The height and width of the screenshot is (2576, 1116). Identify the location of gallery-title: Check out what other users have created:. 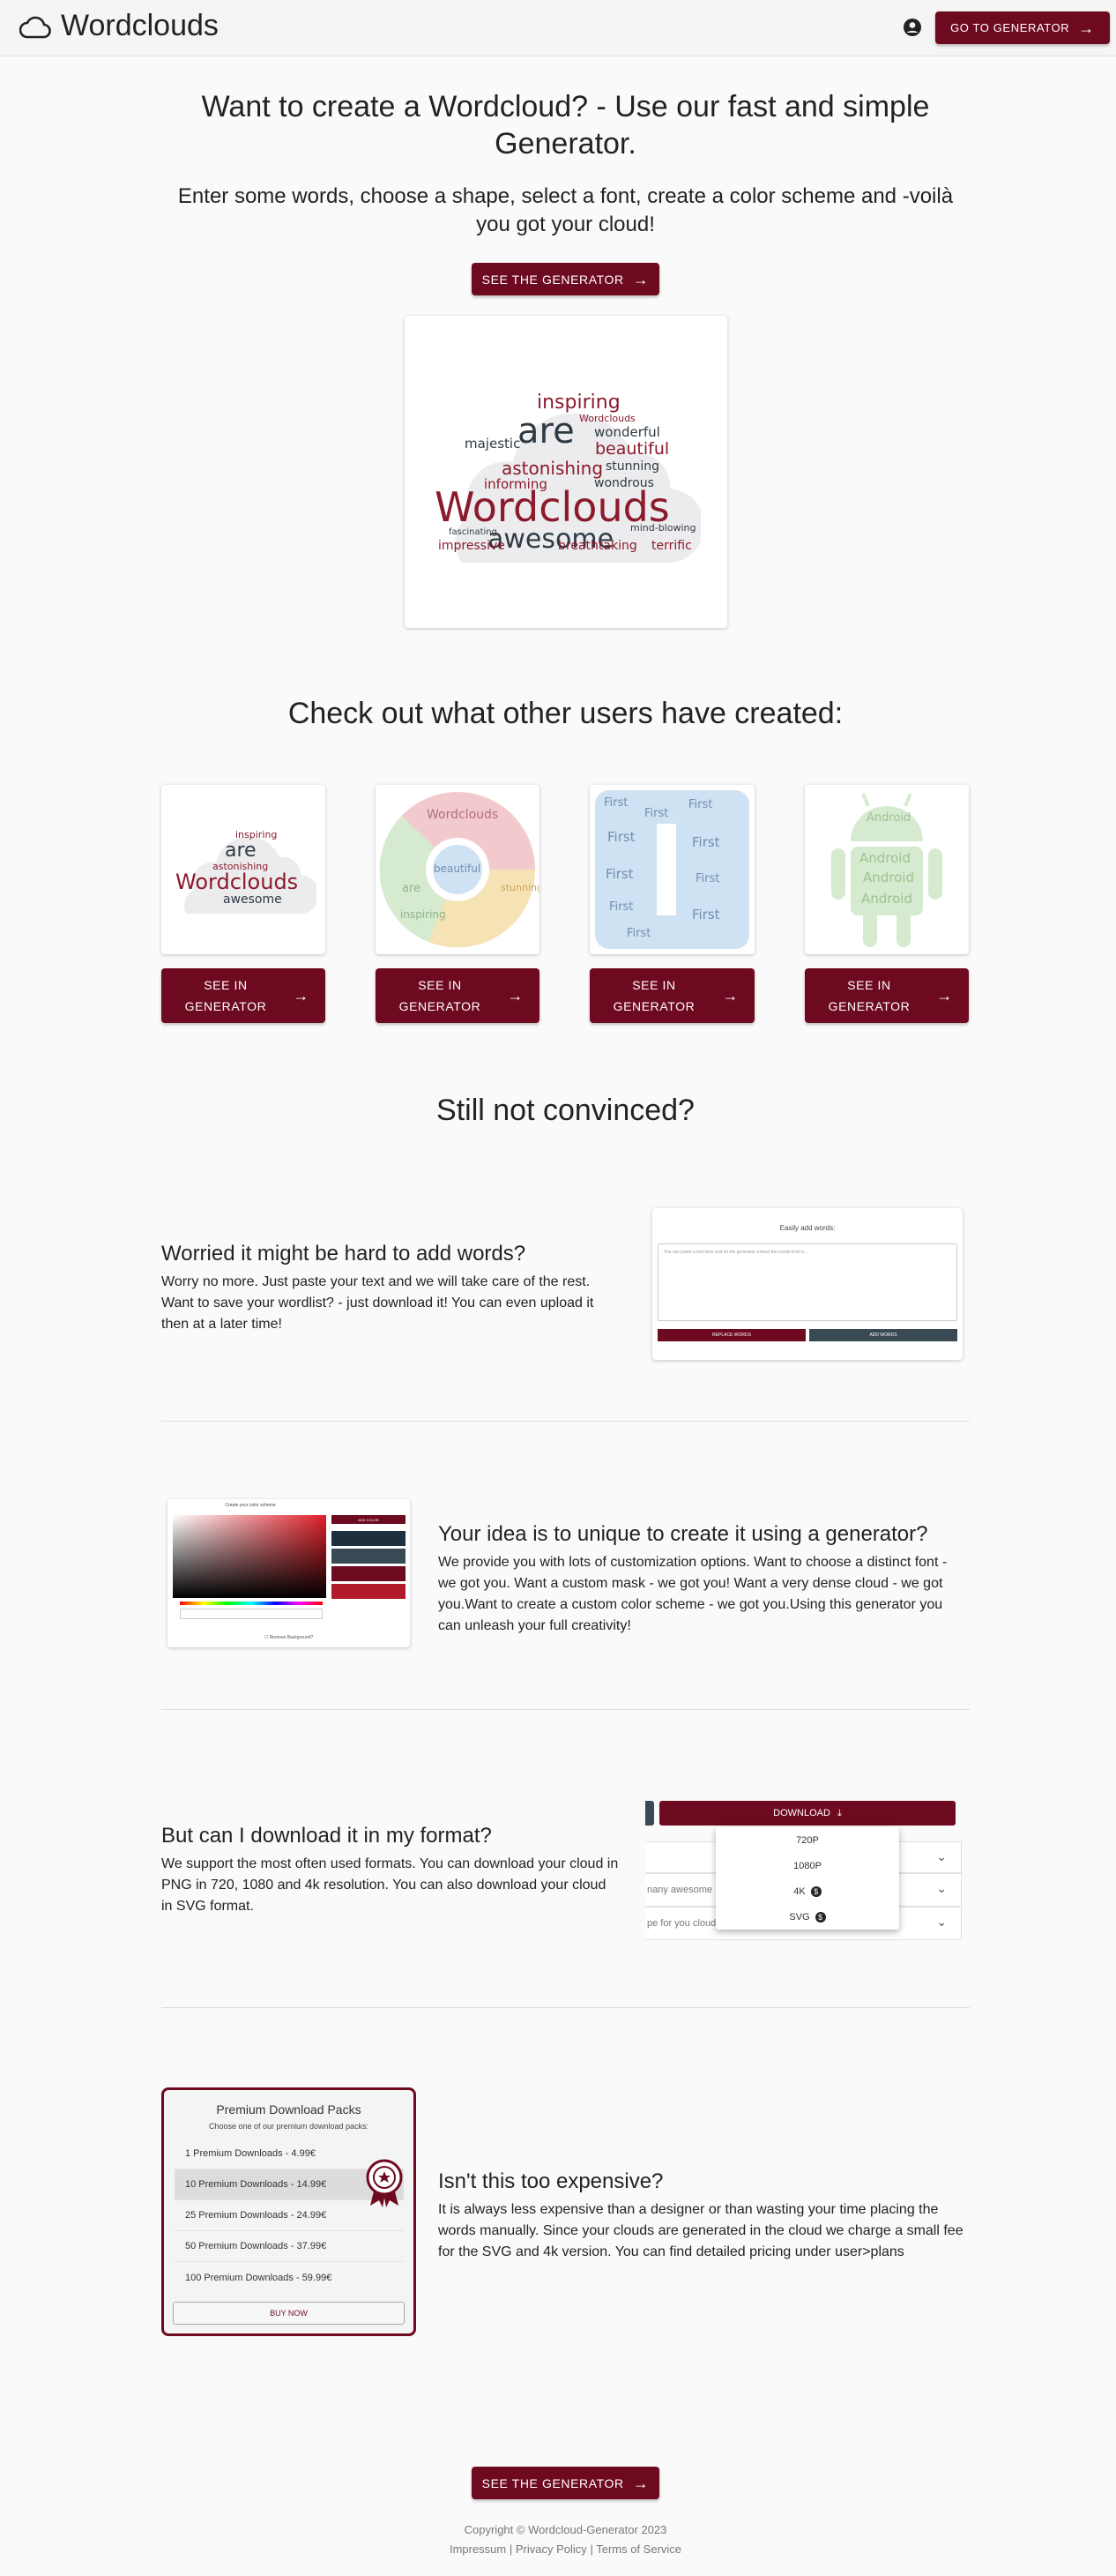
(566, 713).